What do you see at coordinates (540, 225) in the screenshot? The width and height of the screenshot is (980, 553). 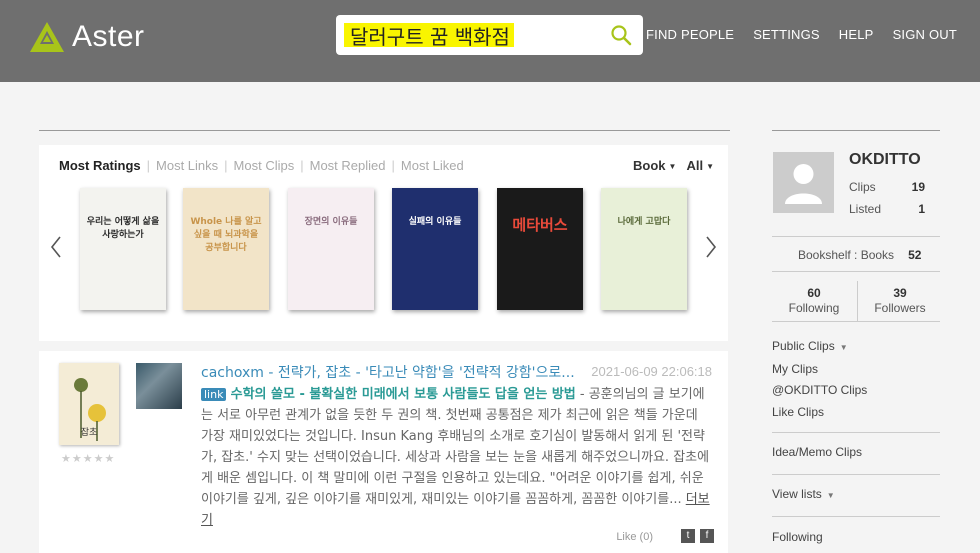 I see `book-cover-title: 메타버스` at bounding box center [540, 225].